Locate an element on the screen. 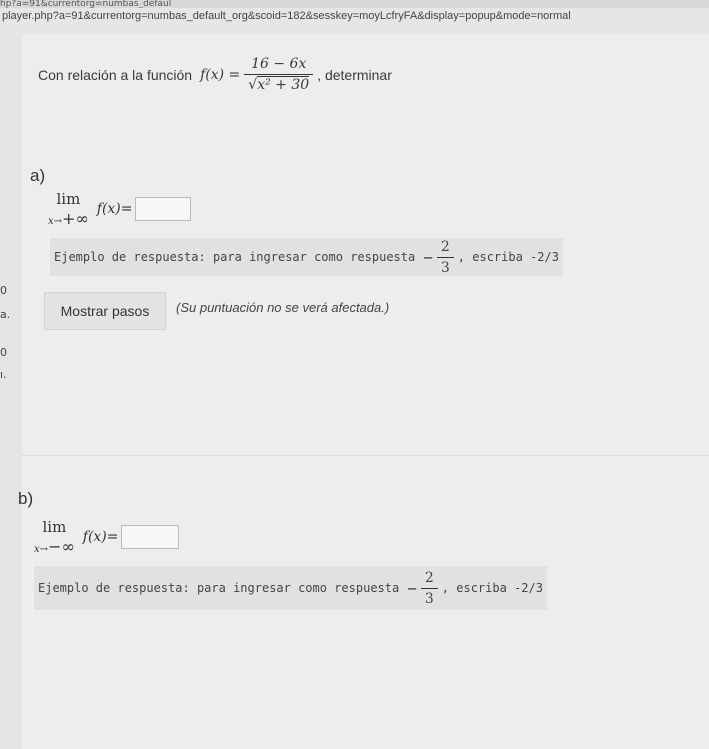 This screenshot has width=709, height=749. part-a-fx: f(x) is located at coordinates (108, 209).